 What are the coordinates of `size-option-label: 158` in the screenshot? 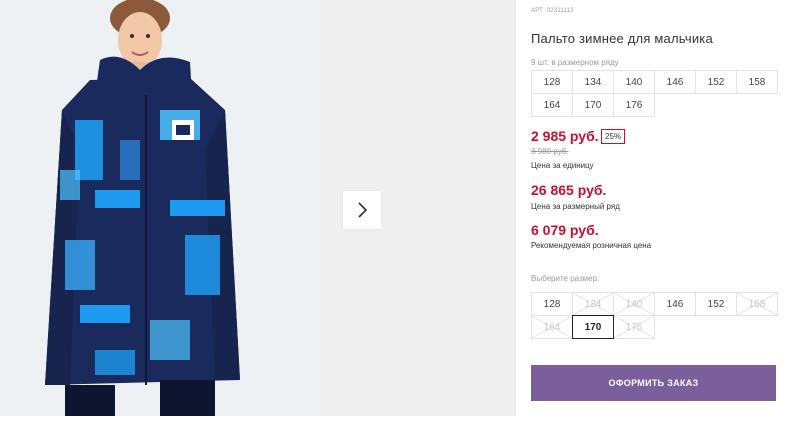 It's located at (757, 304).